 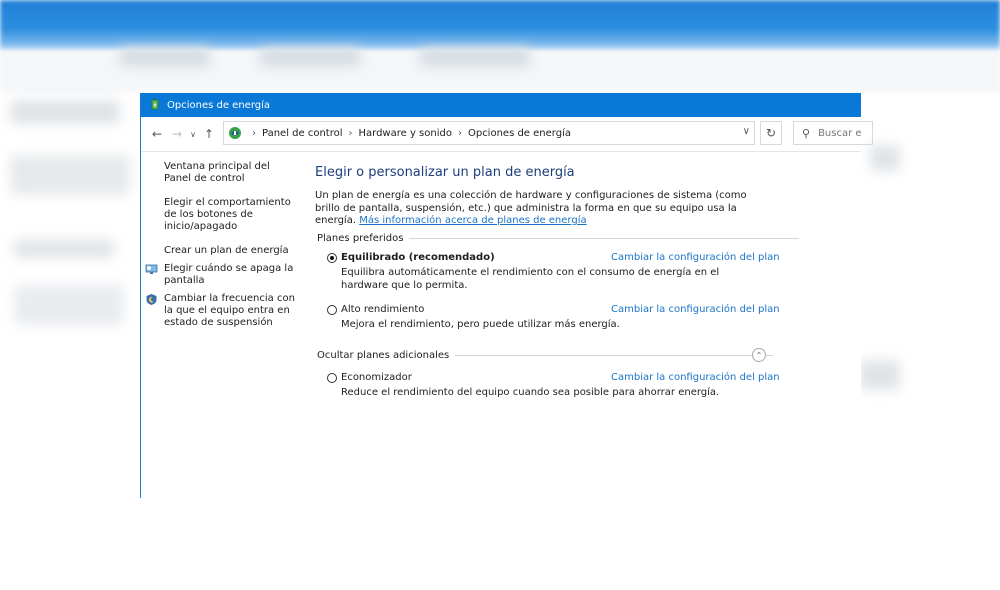 I want to click on plan-name: Equilibrado (recomendado), so click(x=418, y=257).